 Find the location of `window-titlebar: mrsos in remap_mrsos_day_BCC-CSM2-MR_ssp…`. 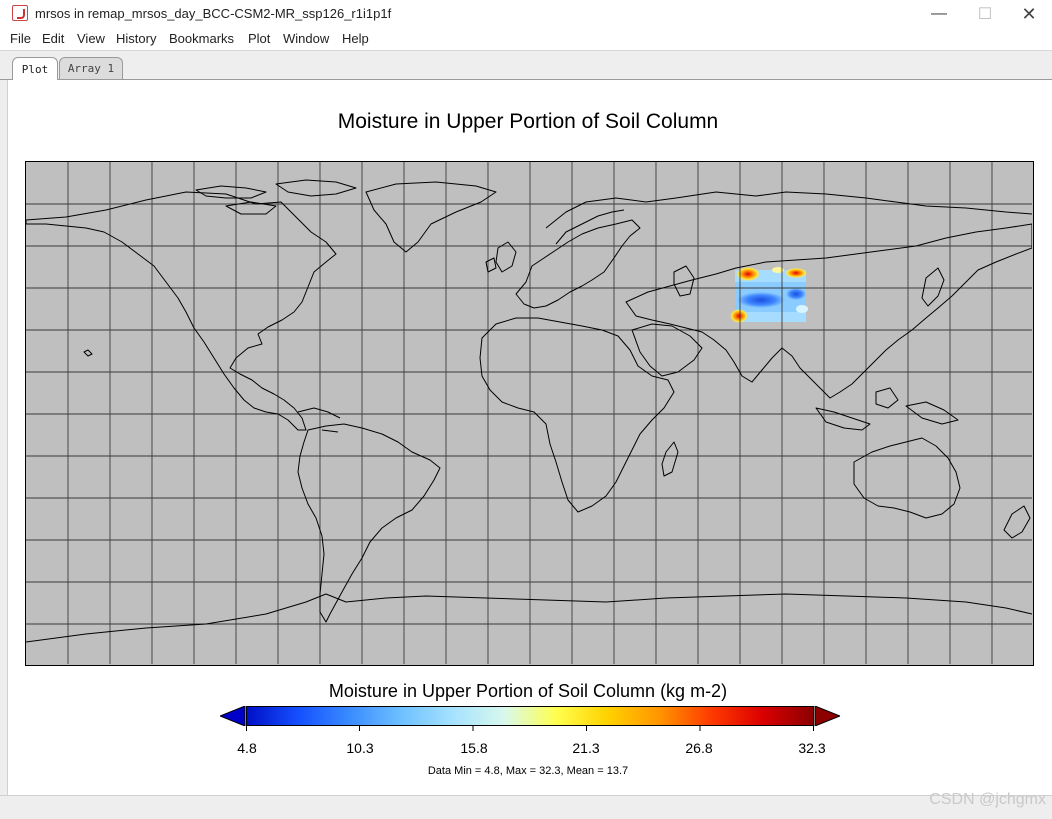

window-titlebar: mrsos in remap_mrsos_day_BCC-CSM2-MR_ssp… is located at coordinates (526, 14).